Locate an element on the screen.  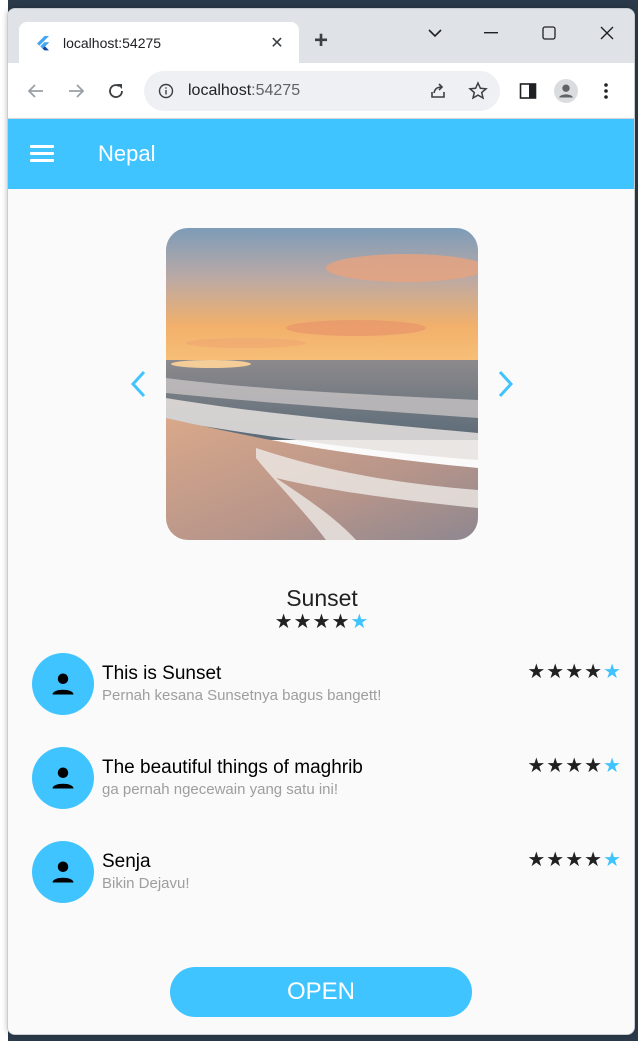
tab-strip: localhost:54275 ✕ + is located at coordinates (321, 36).